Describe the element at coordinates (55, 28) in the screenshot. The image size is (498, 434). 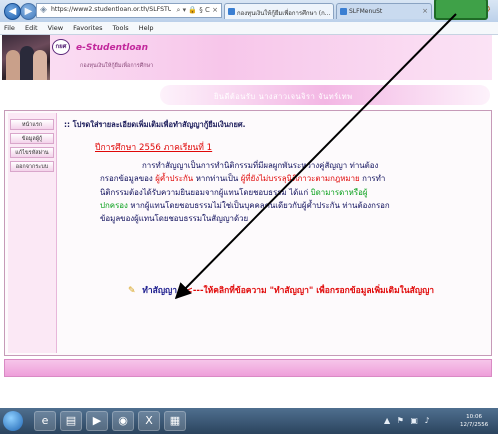
I see `menu-view: View` at that location.